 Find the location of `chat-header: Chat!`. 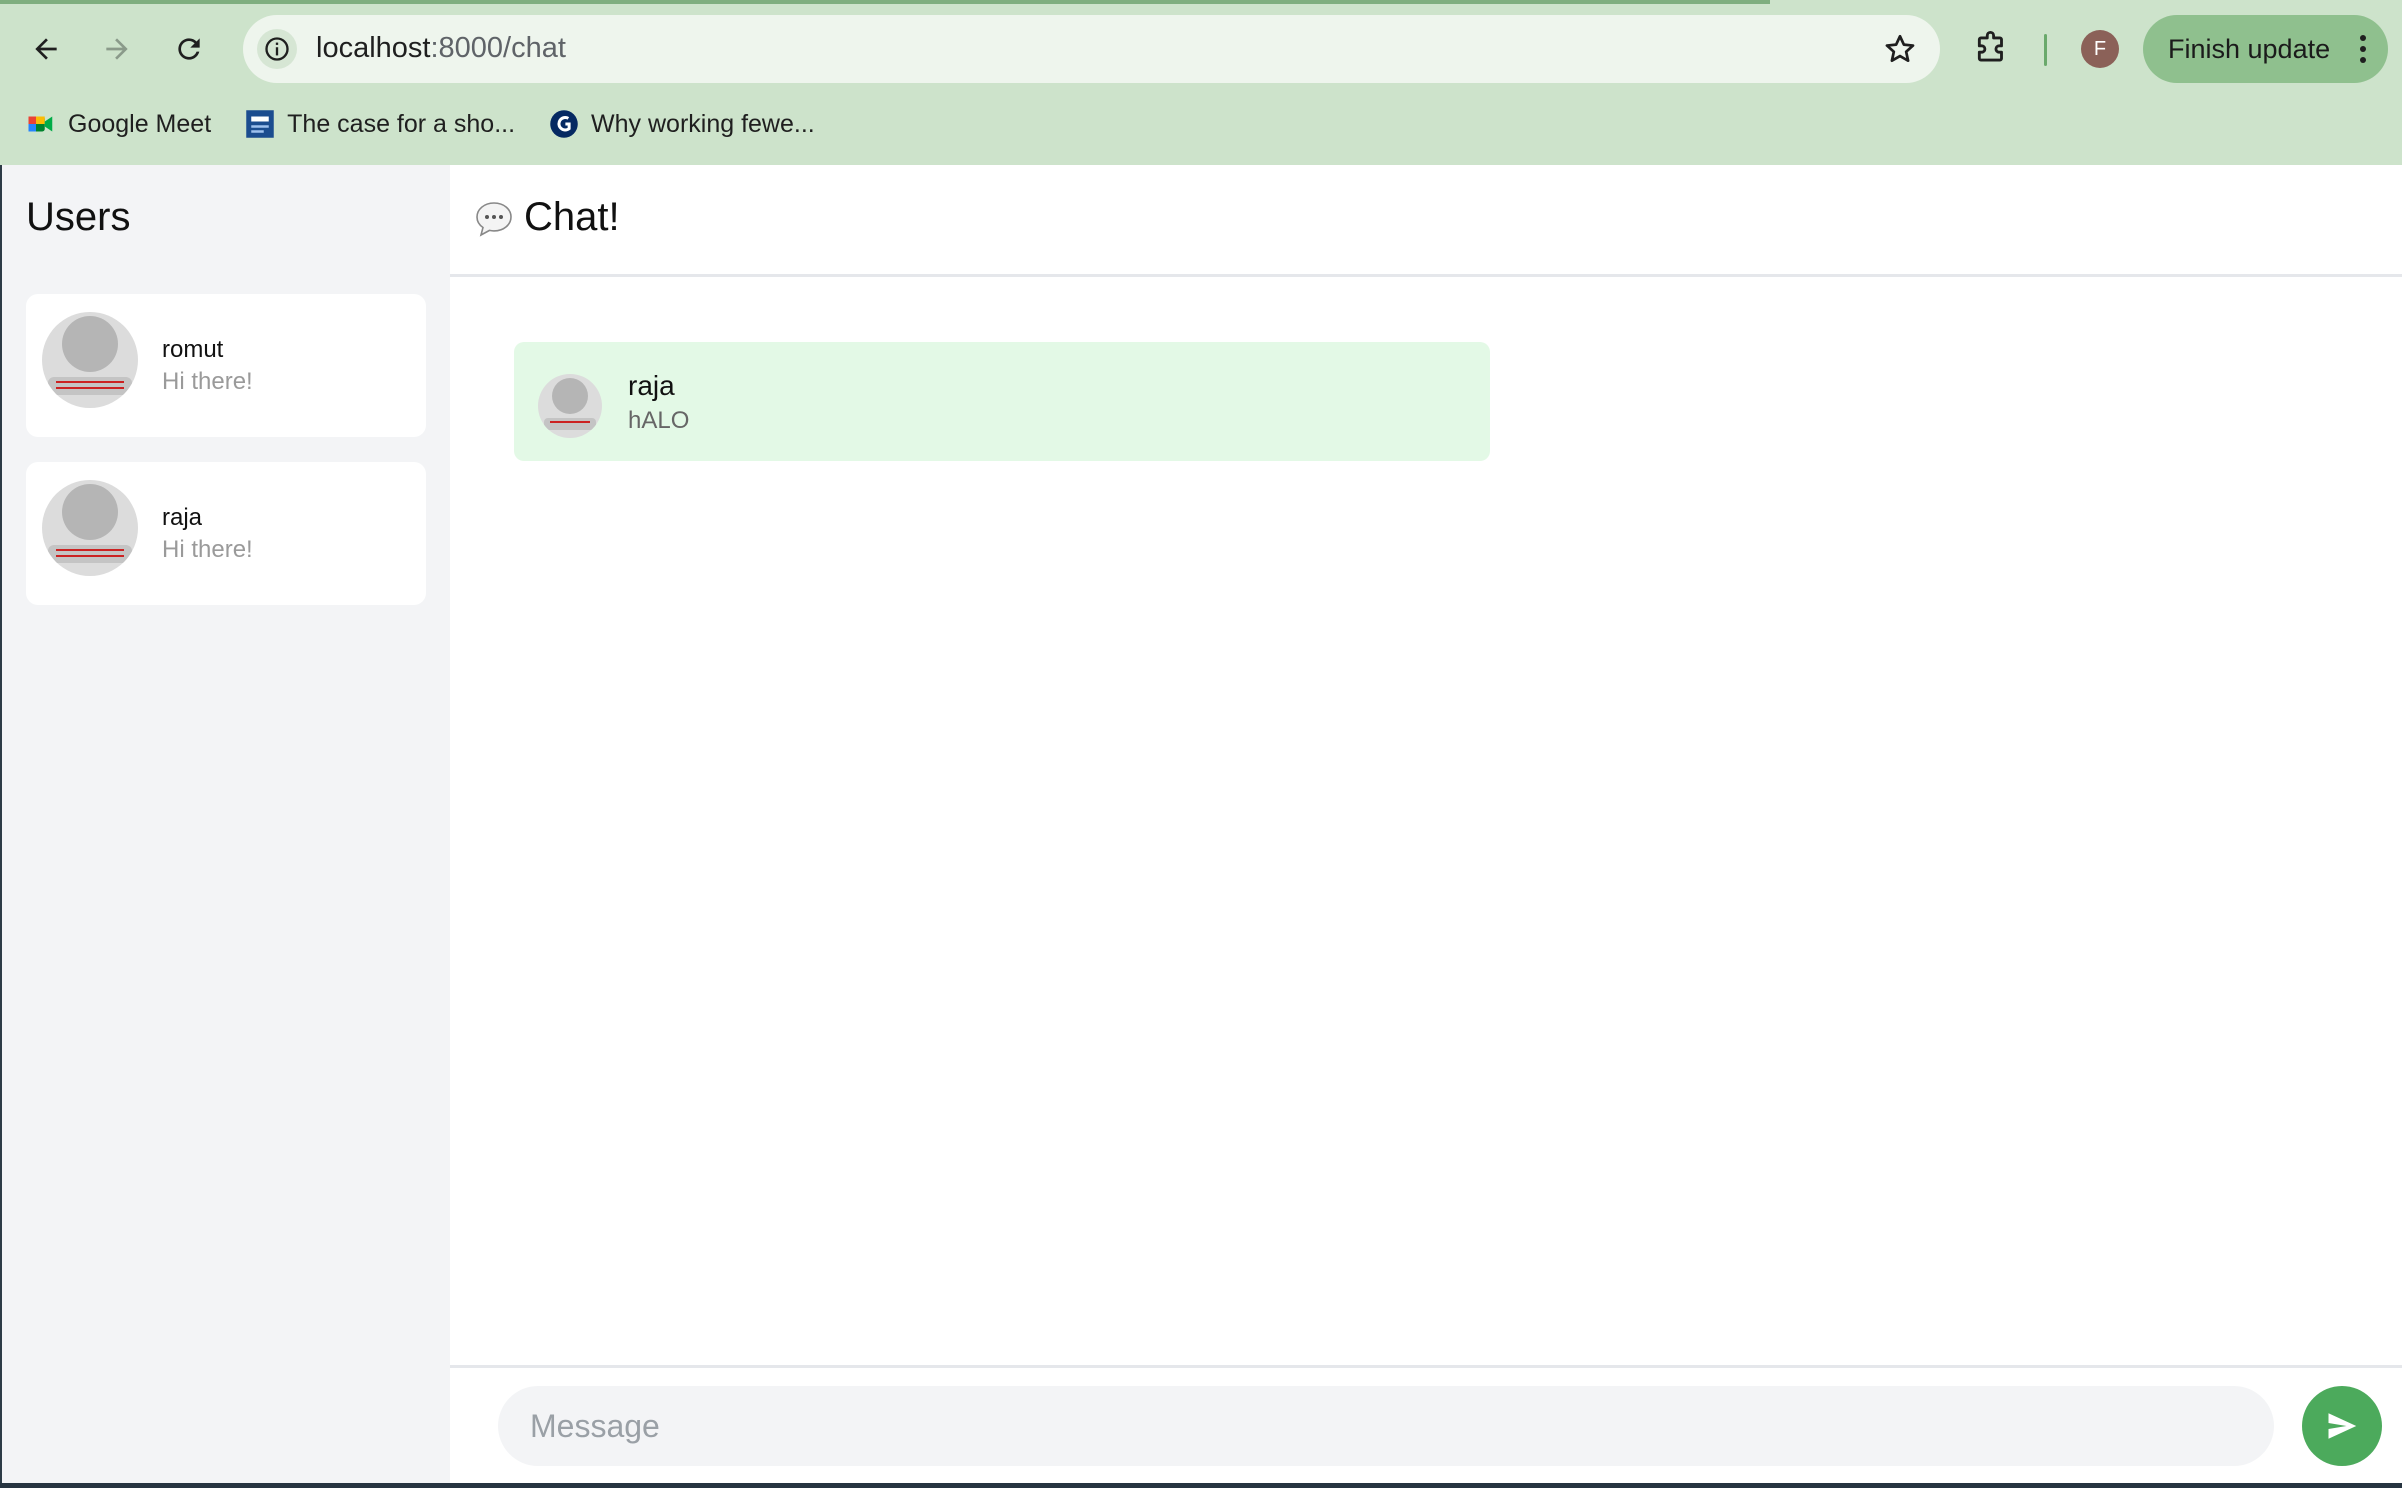

chat-header: Chat! is located at coordinates (1426, 221).